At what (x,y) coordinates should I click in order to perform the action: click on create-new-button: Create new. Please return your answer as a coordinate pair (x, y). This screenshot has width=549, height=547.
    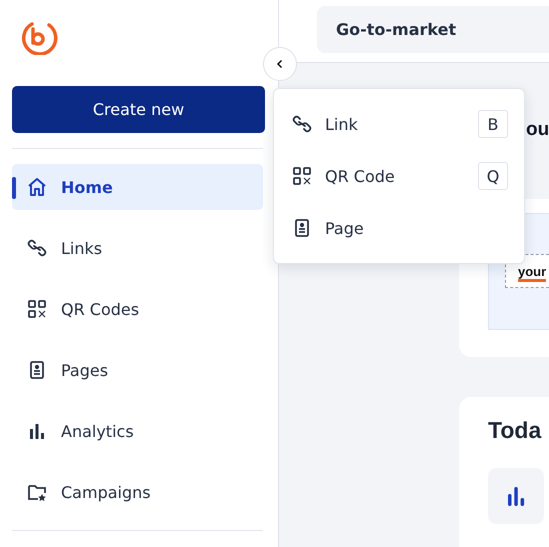
    Looking at the image, I should click on (138, 109).